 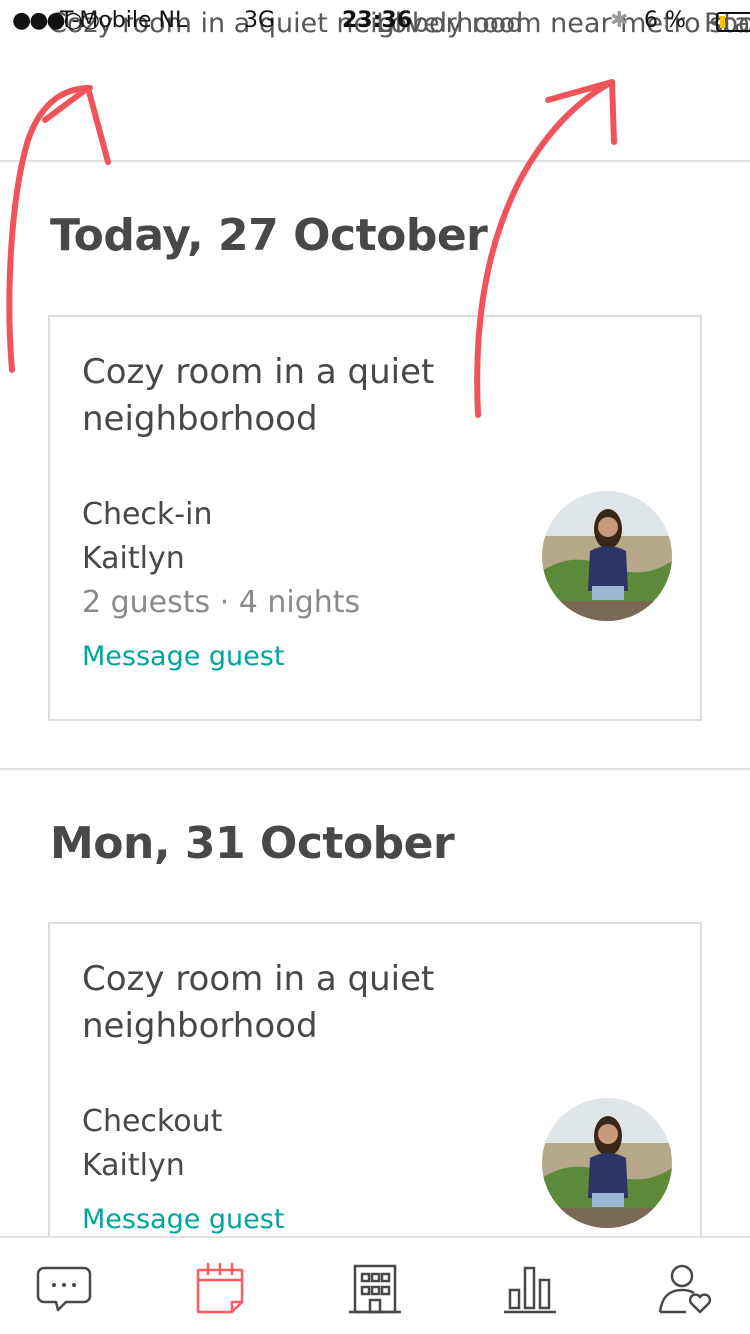 I want to click on bottom-nav, so click(x=375, y=1285).